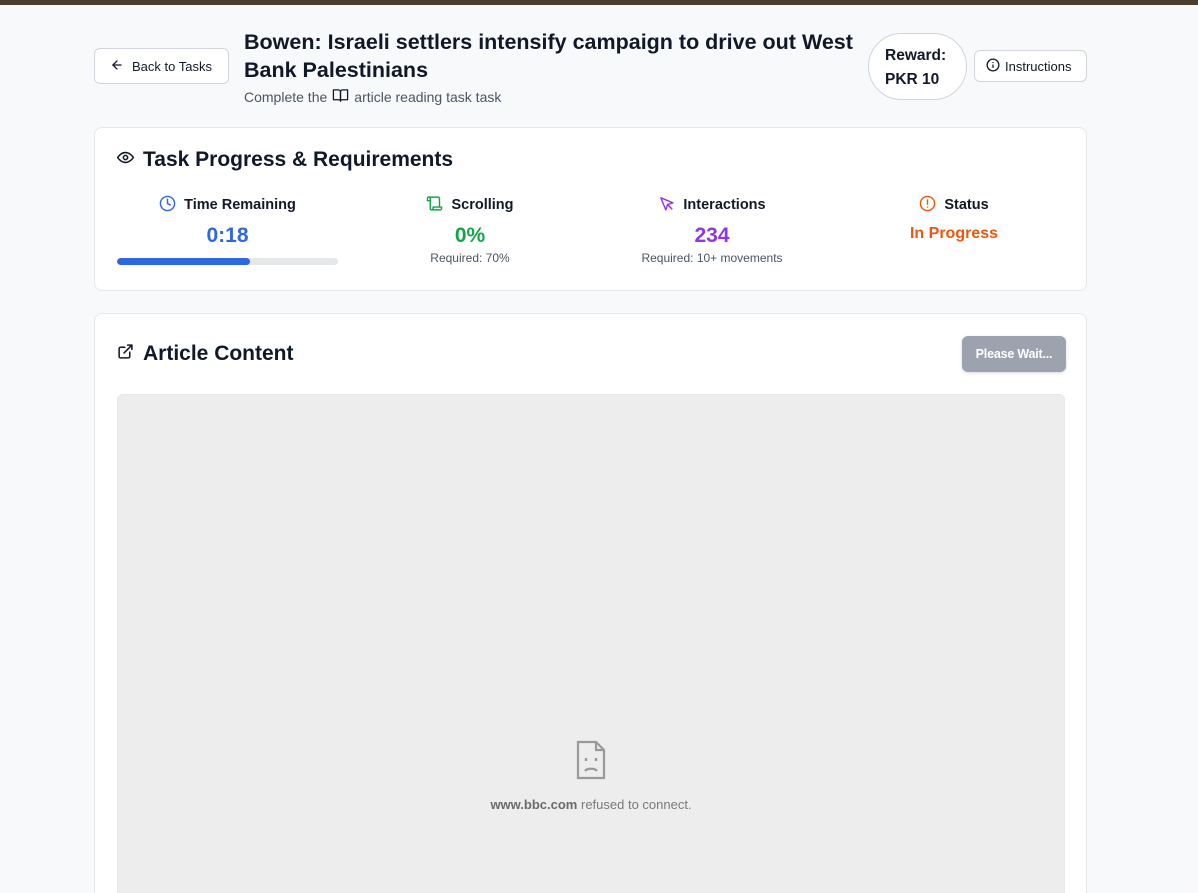  I want to click on time-remaining-value: 0:18, so click(227, 235).